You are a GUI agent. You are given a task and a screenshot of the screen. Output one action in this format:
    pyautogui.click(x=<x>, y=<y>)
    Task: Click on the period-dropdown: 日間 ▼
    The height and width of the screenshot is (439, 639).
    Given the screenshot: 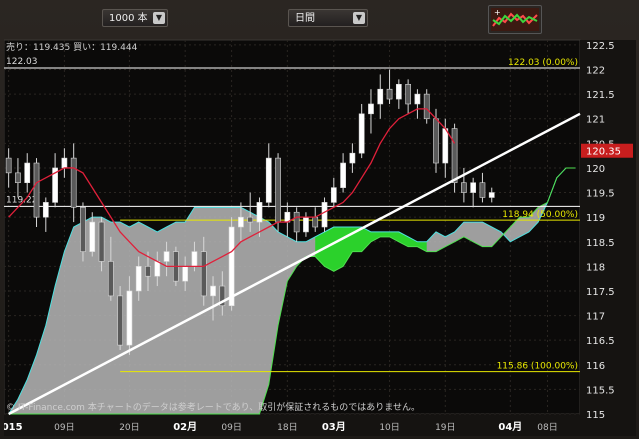 What is the action you would take?
    pyautogui.click(x=328, y=18)
    